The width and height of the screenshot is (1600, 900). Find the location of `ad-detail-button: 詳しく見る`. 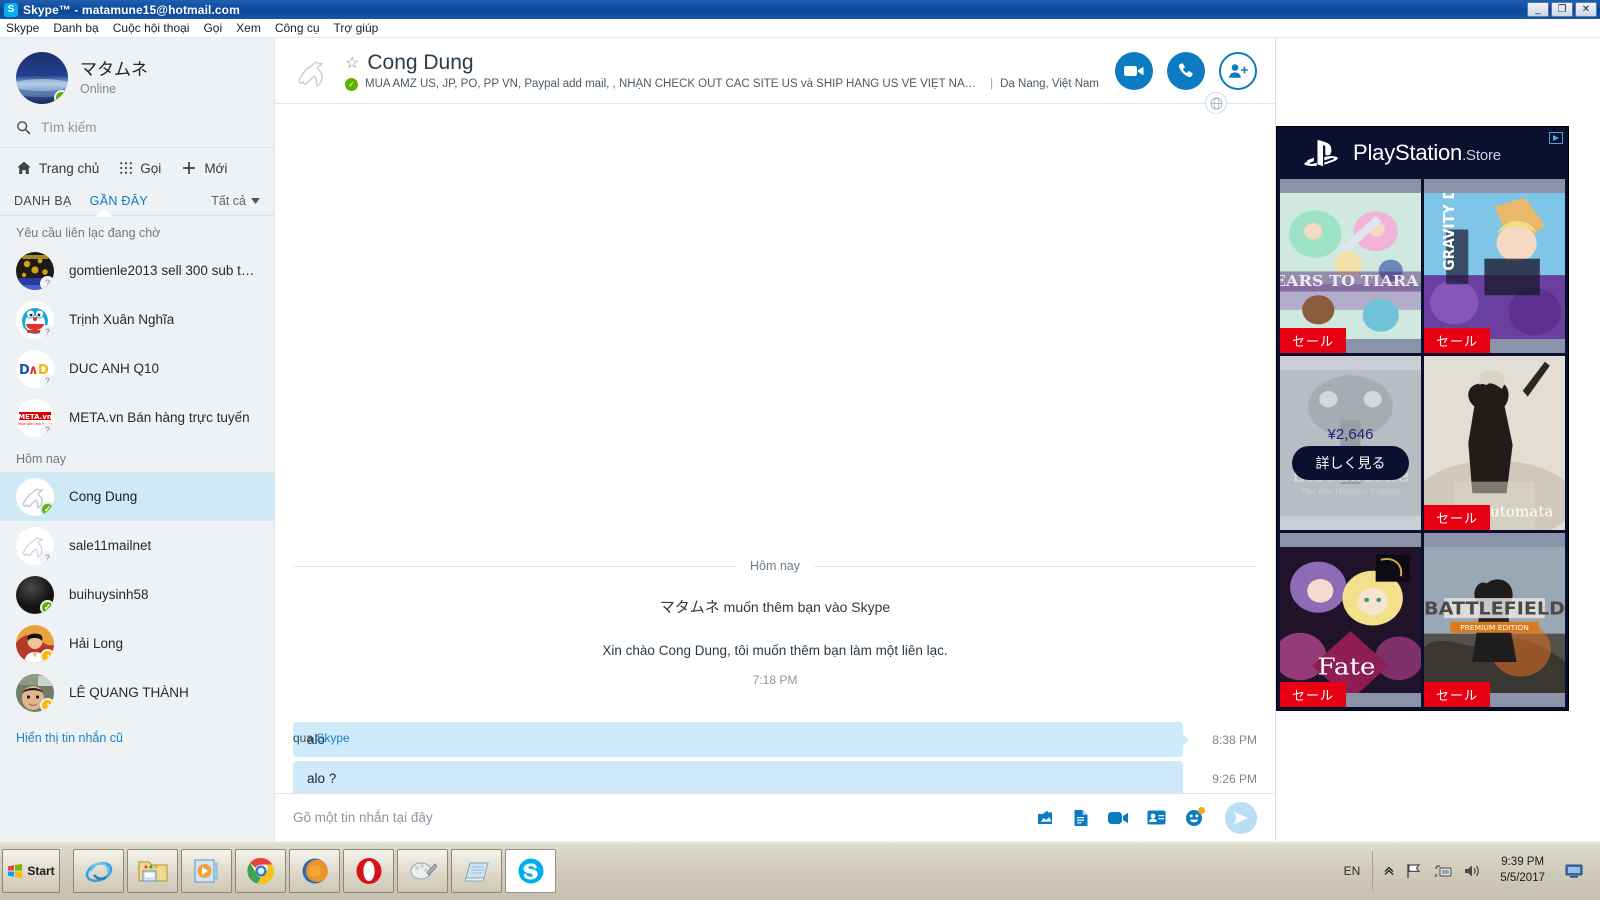

ad-detail-button: 詳しく見る is located at coordinates (1350, 463).